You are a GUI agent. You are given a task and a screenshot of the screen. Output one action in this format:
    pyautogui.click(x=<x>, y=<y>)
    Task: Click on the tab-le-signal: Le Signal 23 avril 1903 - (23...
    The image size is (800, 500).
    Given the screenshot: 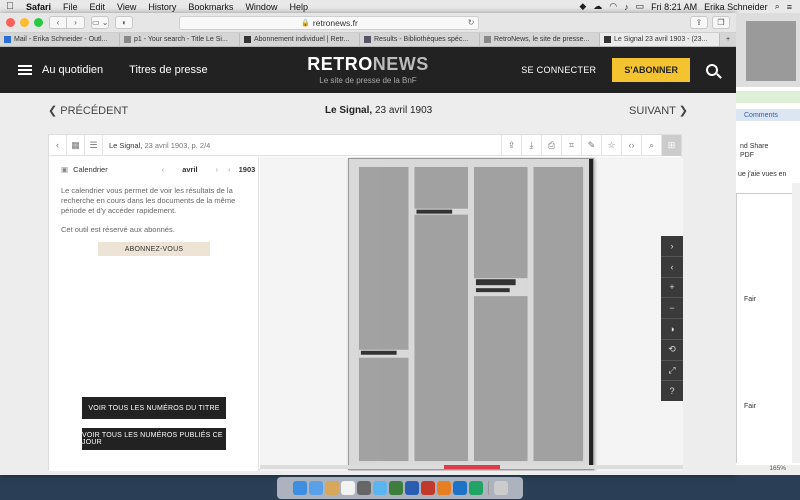 What is the action you would take?
    pyautogui.click(x=660, y=39)
    